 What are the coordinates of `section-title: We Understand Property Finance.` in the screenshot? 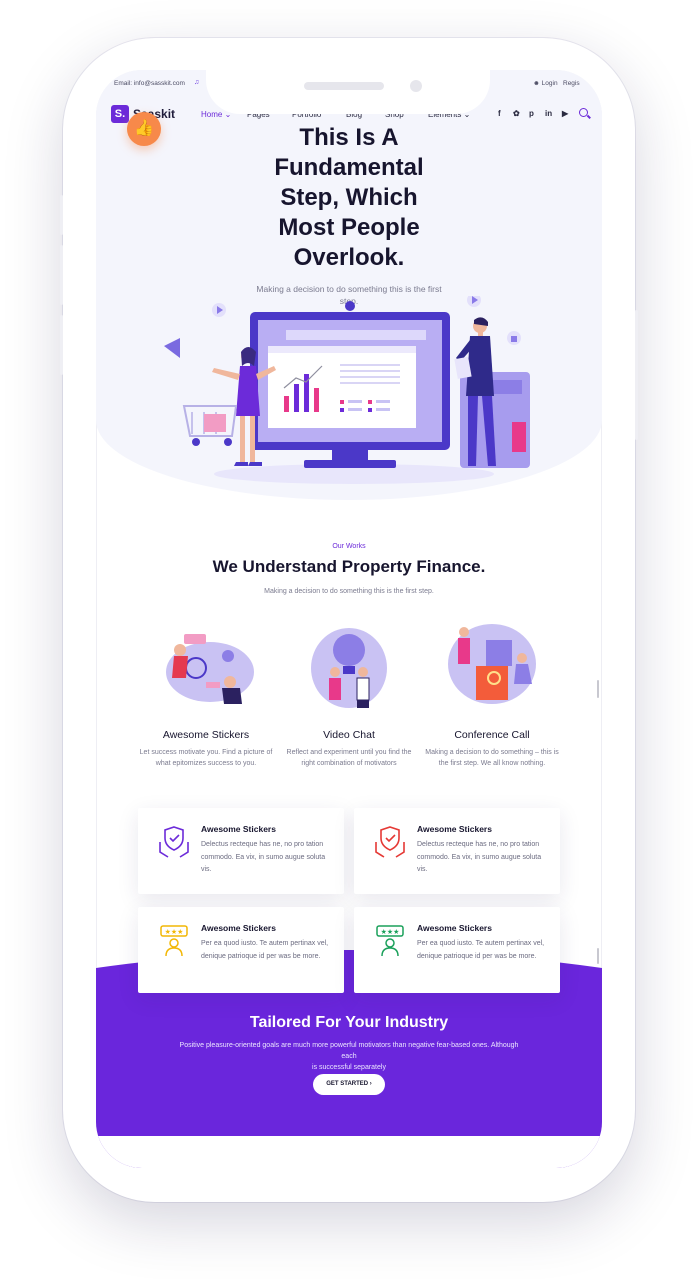 It's located at (349, 566).